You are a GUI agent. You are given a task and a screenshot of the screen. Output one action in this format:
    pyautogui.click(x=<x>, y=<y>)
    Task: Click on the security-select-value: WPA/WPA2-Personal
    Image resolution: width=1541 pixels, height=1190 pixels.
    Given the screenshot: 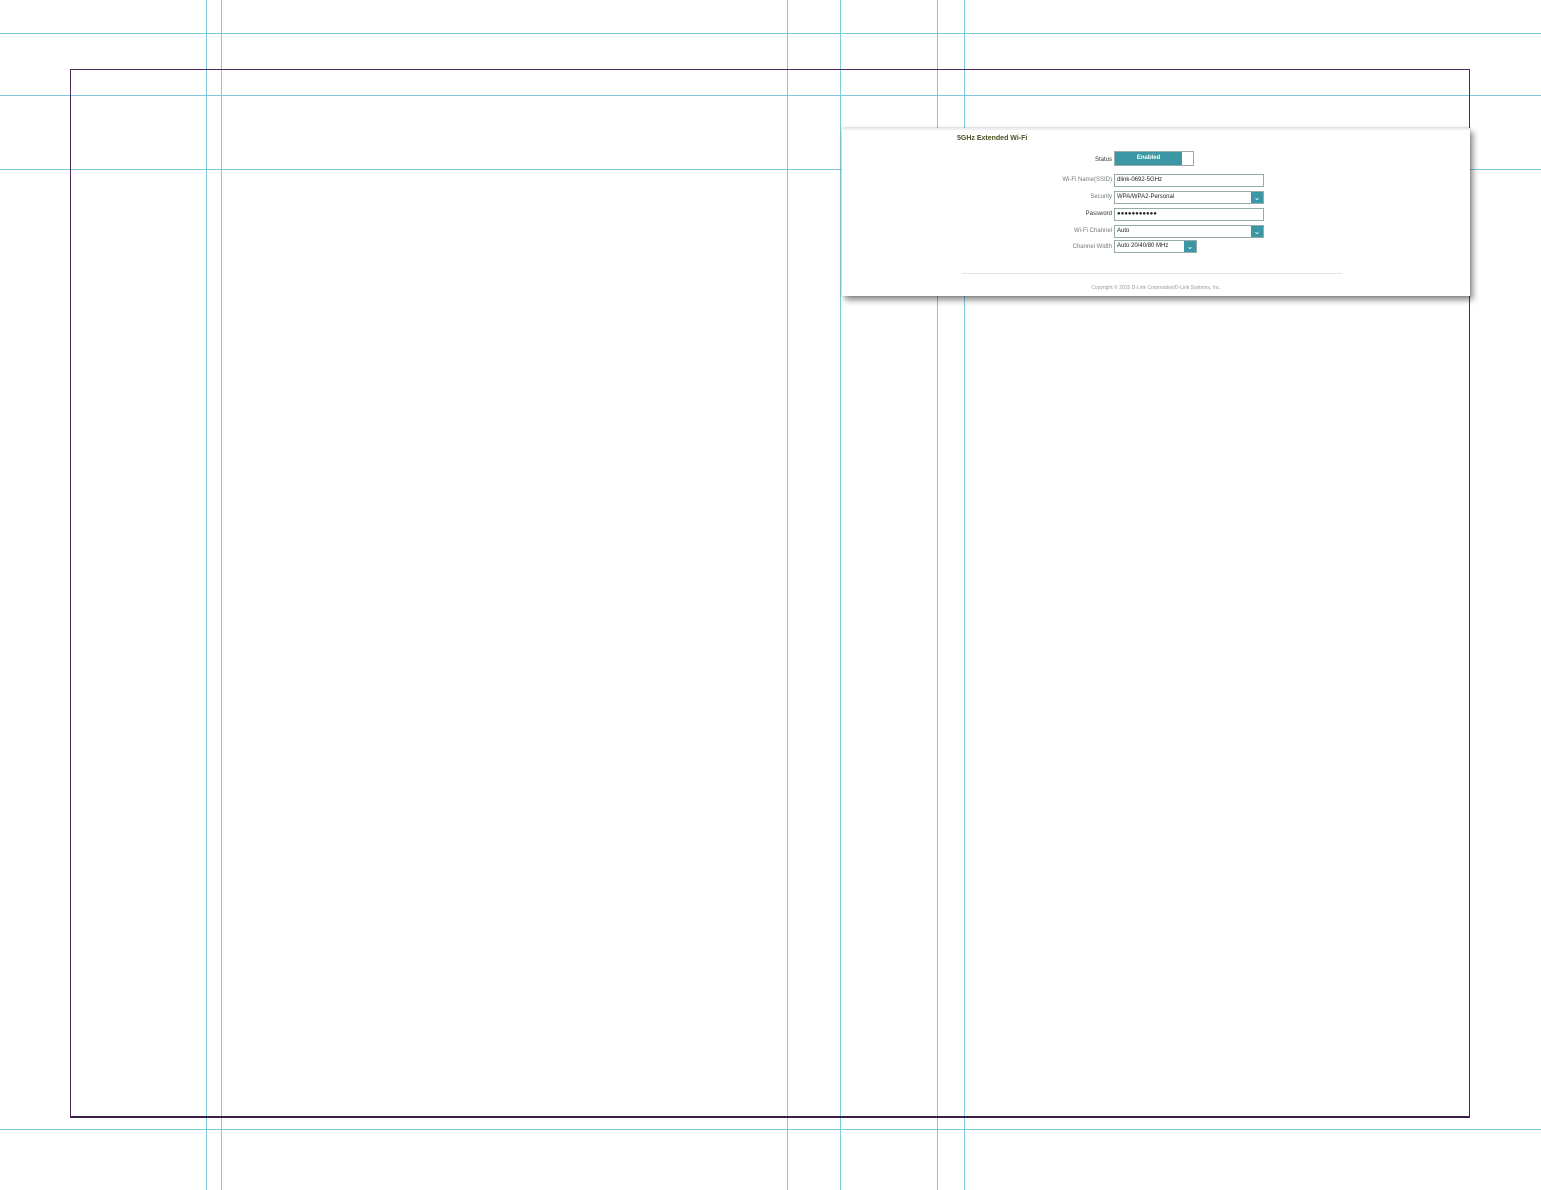 What is the action you would take?
    pyautogui.click(x=1146, y=197)
    